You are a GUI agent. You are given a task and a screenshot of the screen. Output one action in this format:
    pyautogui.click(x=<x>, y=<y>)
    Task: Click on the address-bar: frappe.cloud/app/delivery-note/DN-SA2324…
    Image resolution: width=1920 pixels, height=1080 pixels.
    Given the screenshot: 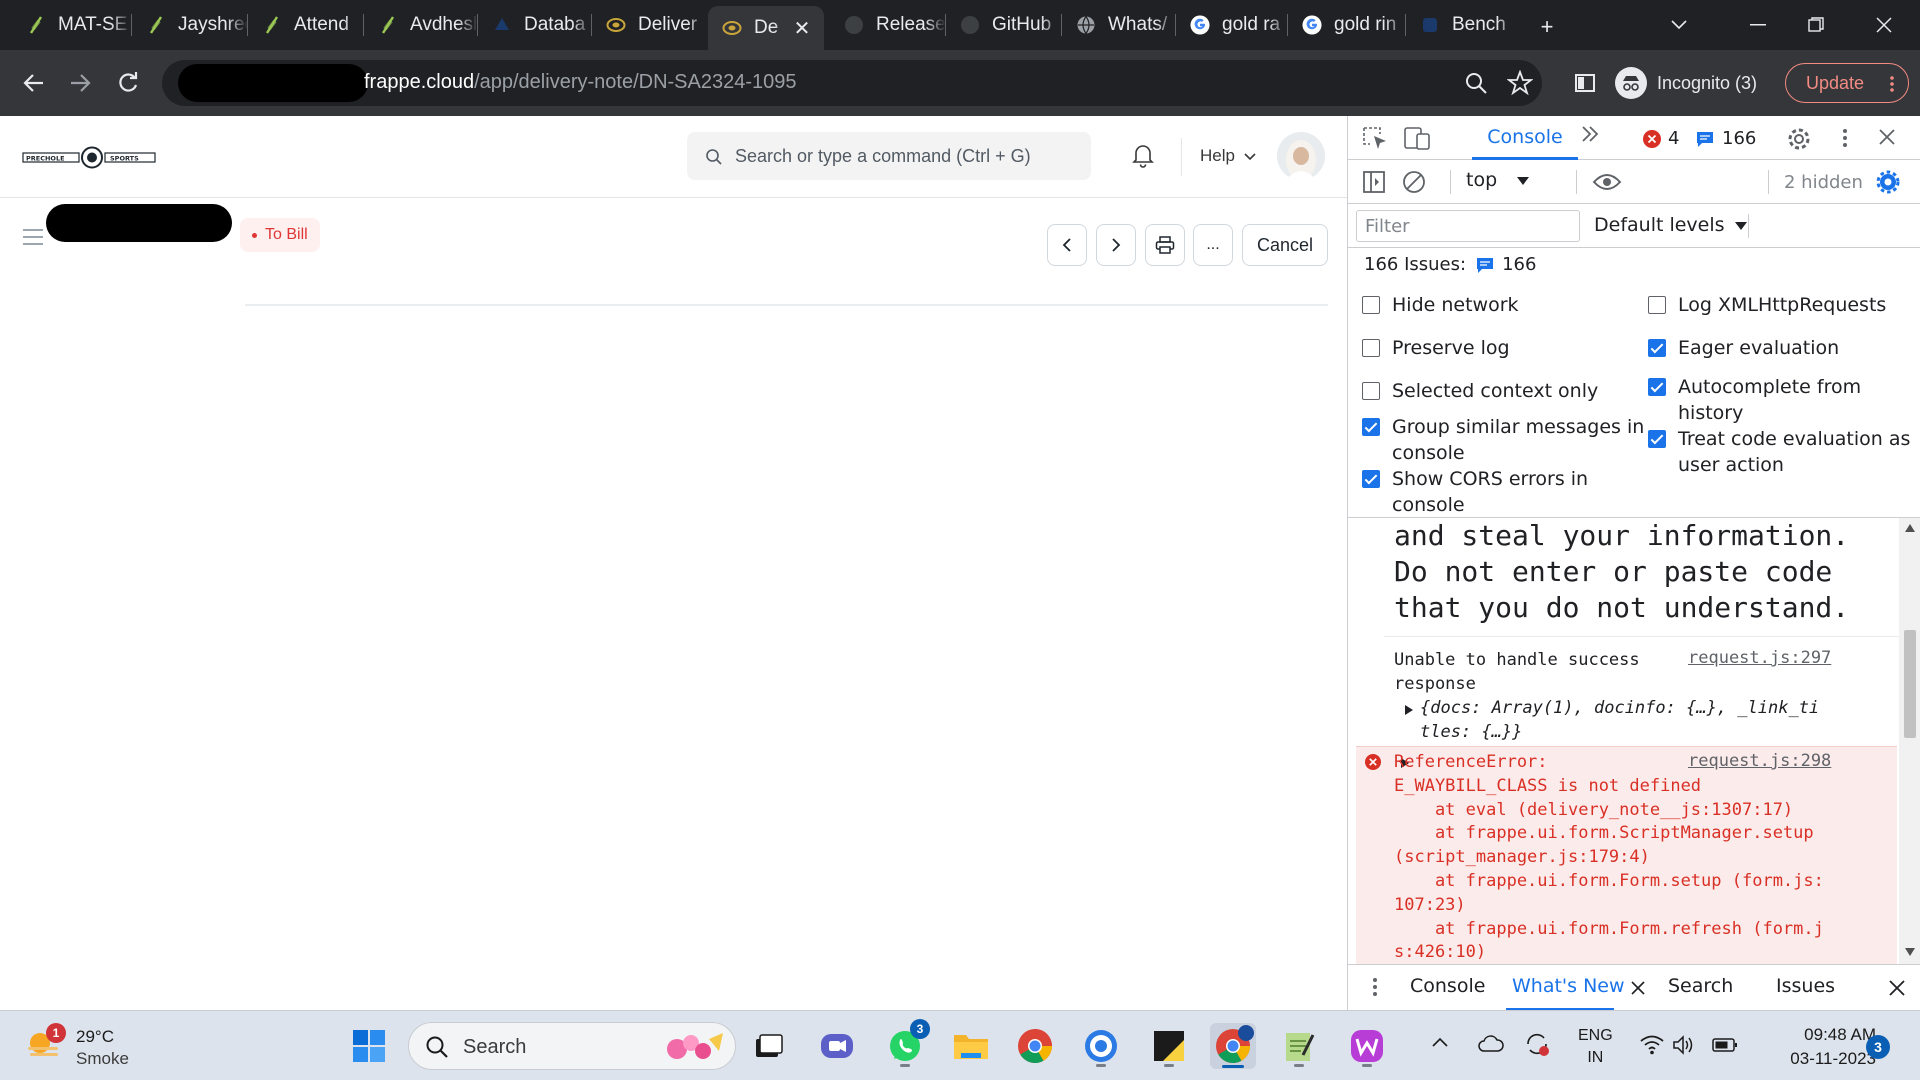 What is the action you would take?
    pyautogui.click(x=852, y=83)
    